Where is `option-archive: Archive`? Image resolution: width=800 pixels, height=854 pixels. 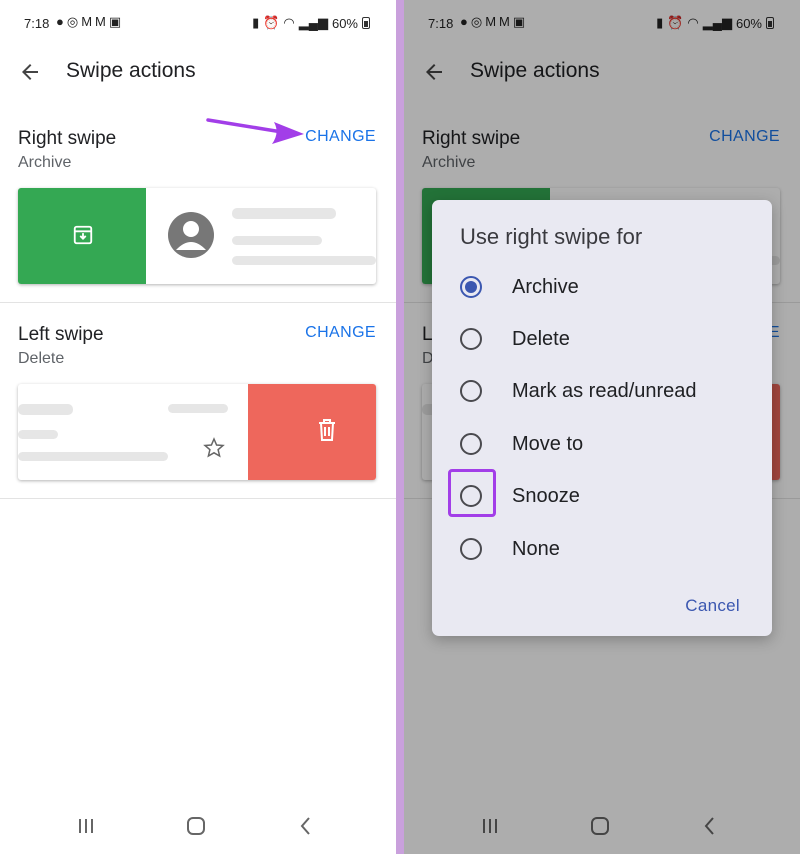
option-archive: Archive is located at coordinates (602, 288).